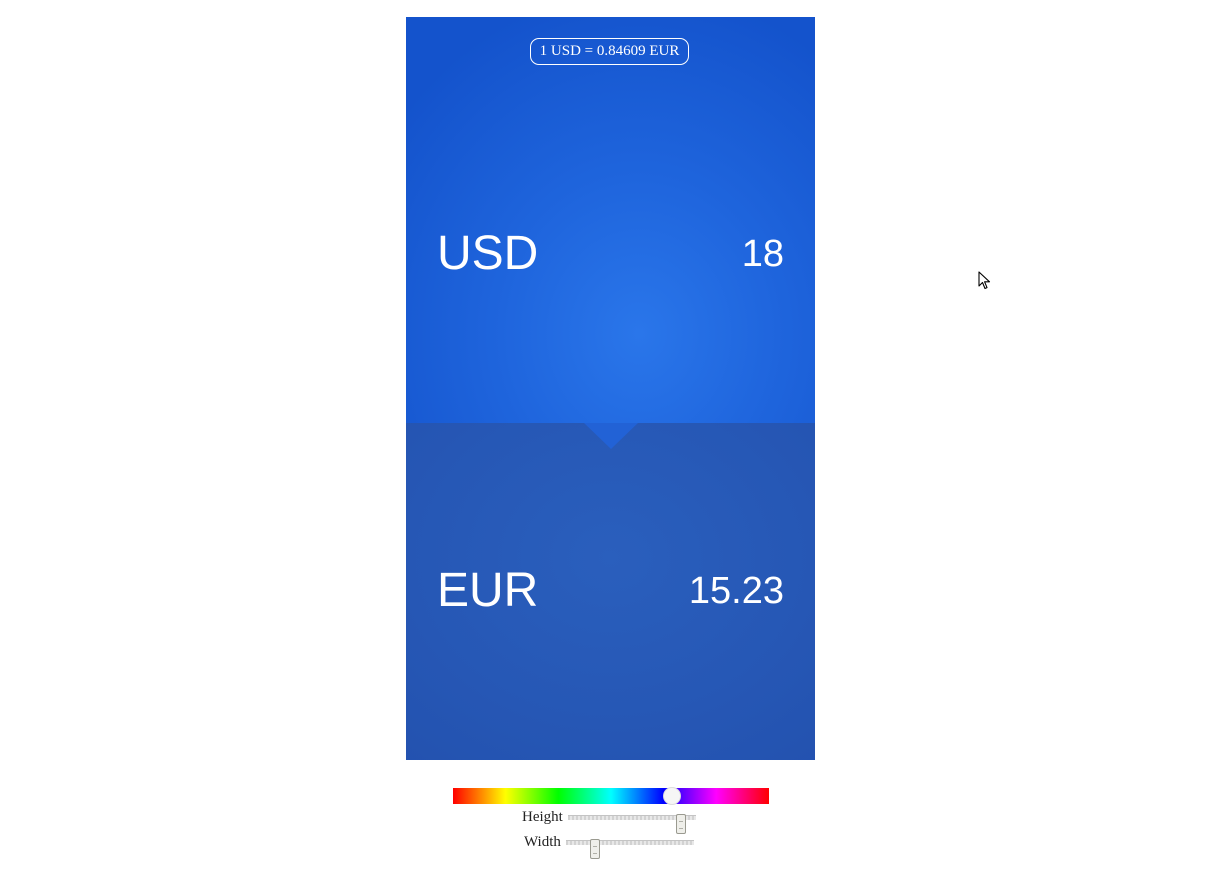 The width and height of the screenshot is (1223, 878). What do you see at coordinates (611, 436) in the screenshot?
I see `panel-divider-arrow-icon` at bounding box center [611, 436].